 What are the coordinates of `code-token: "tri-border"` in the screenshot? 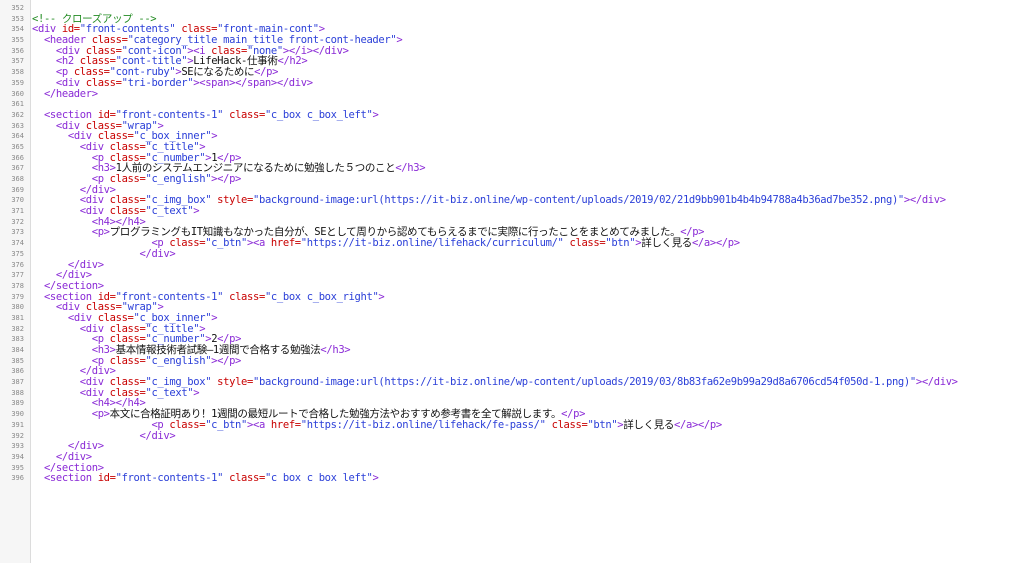 It's located at (157, 82).